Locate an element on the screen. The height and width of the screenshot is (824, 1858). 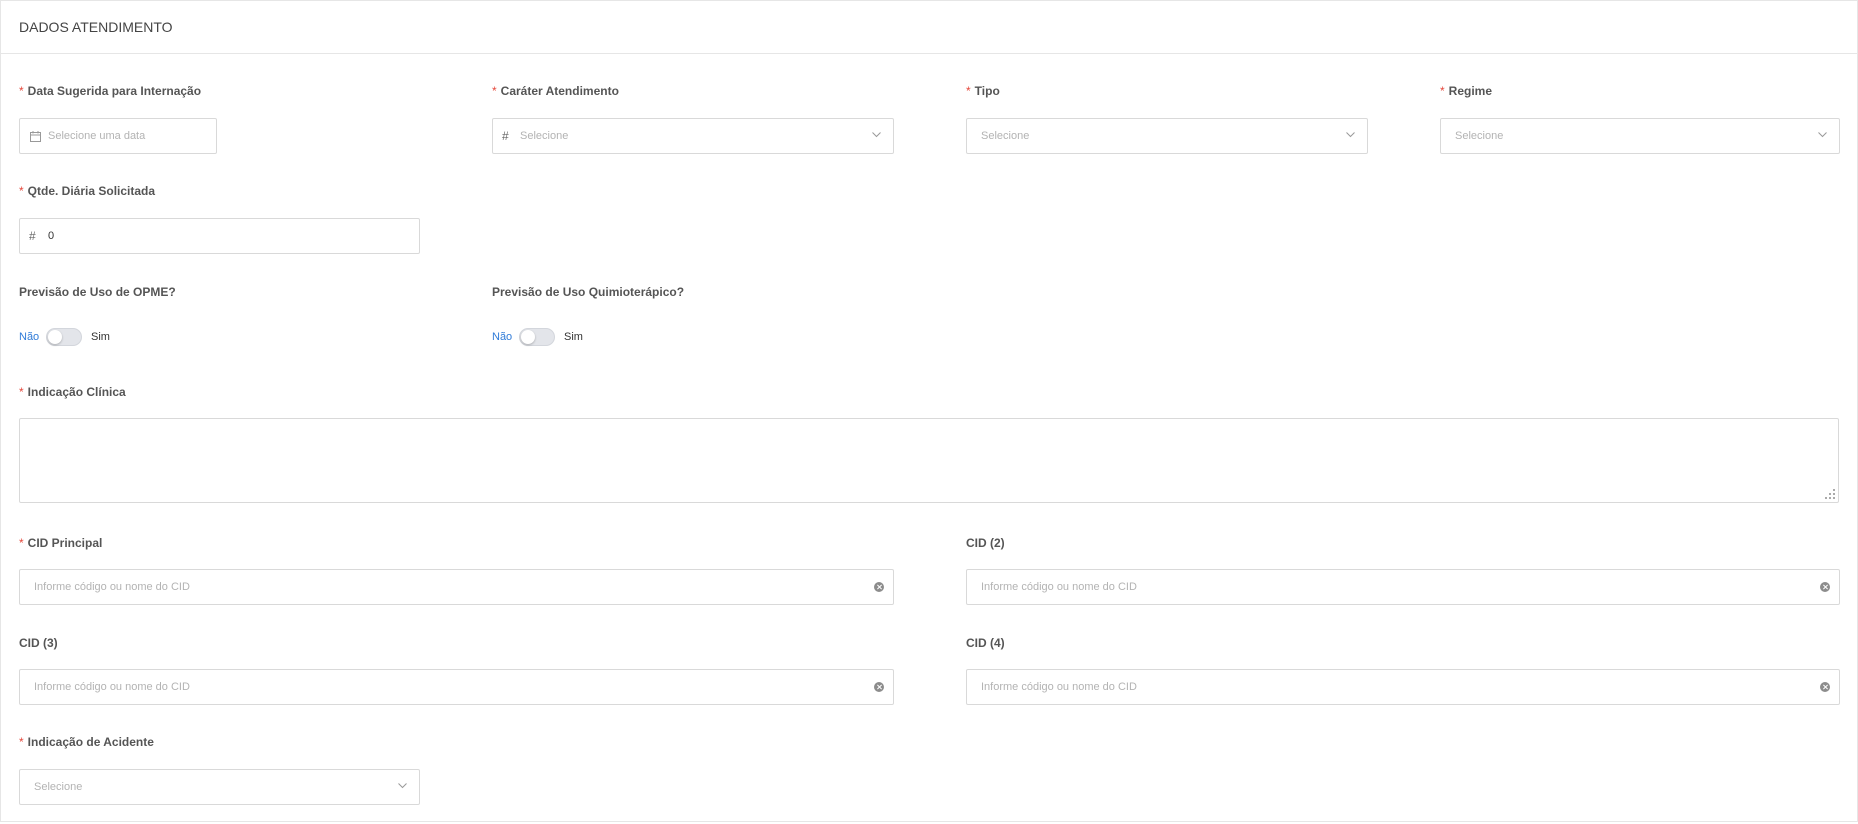
data-sugerida-datepicker: Selecione uma data is located at coordinates (118, 136).